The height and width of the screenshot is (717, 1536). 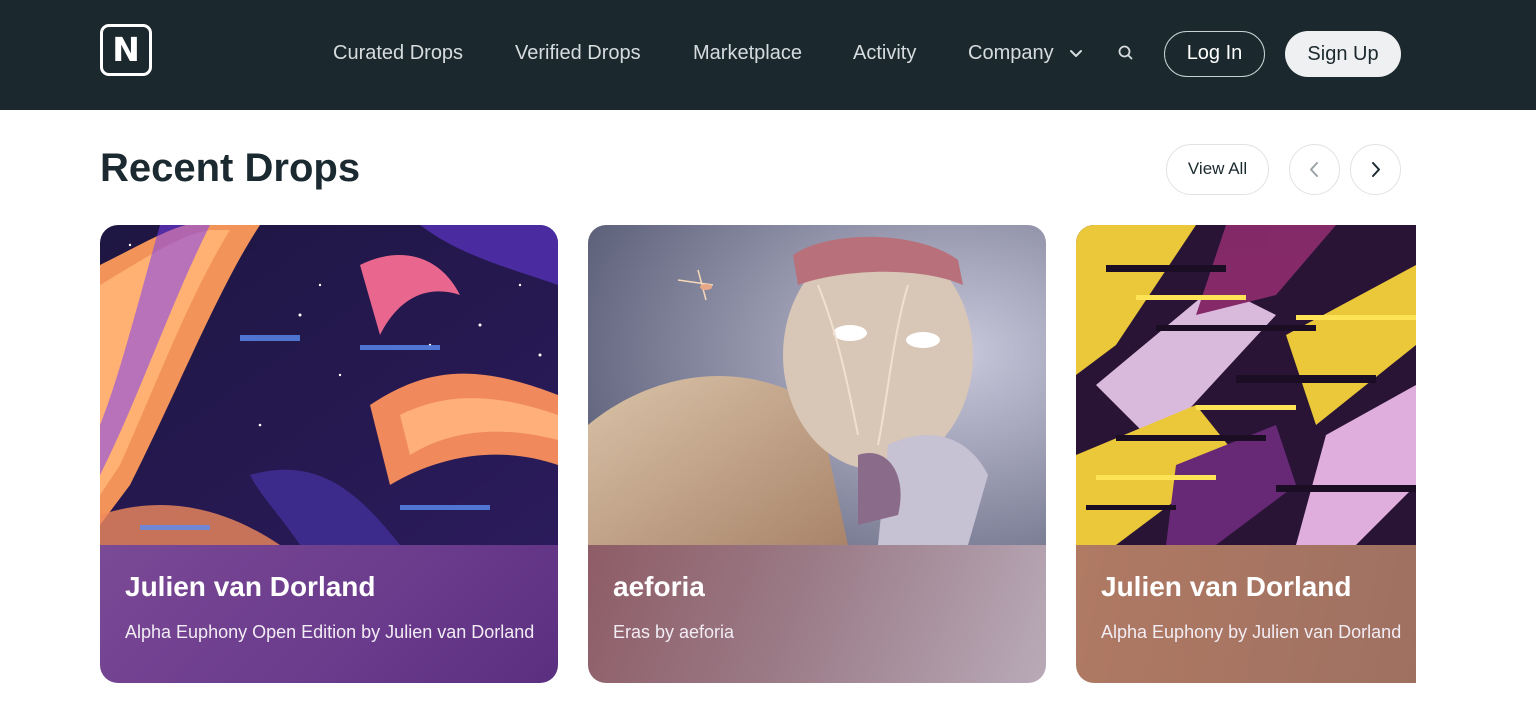 I want to click on signup-button: Sign Up, so click(x=1343, y=54).